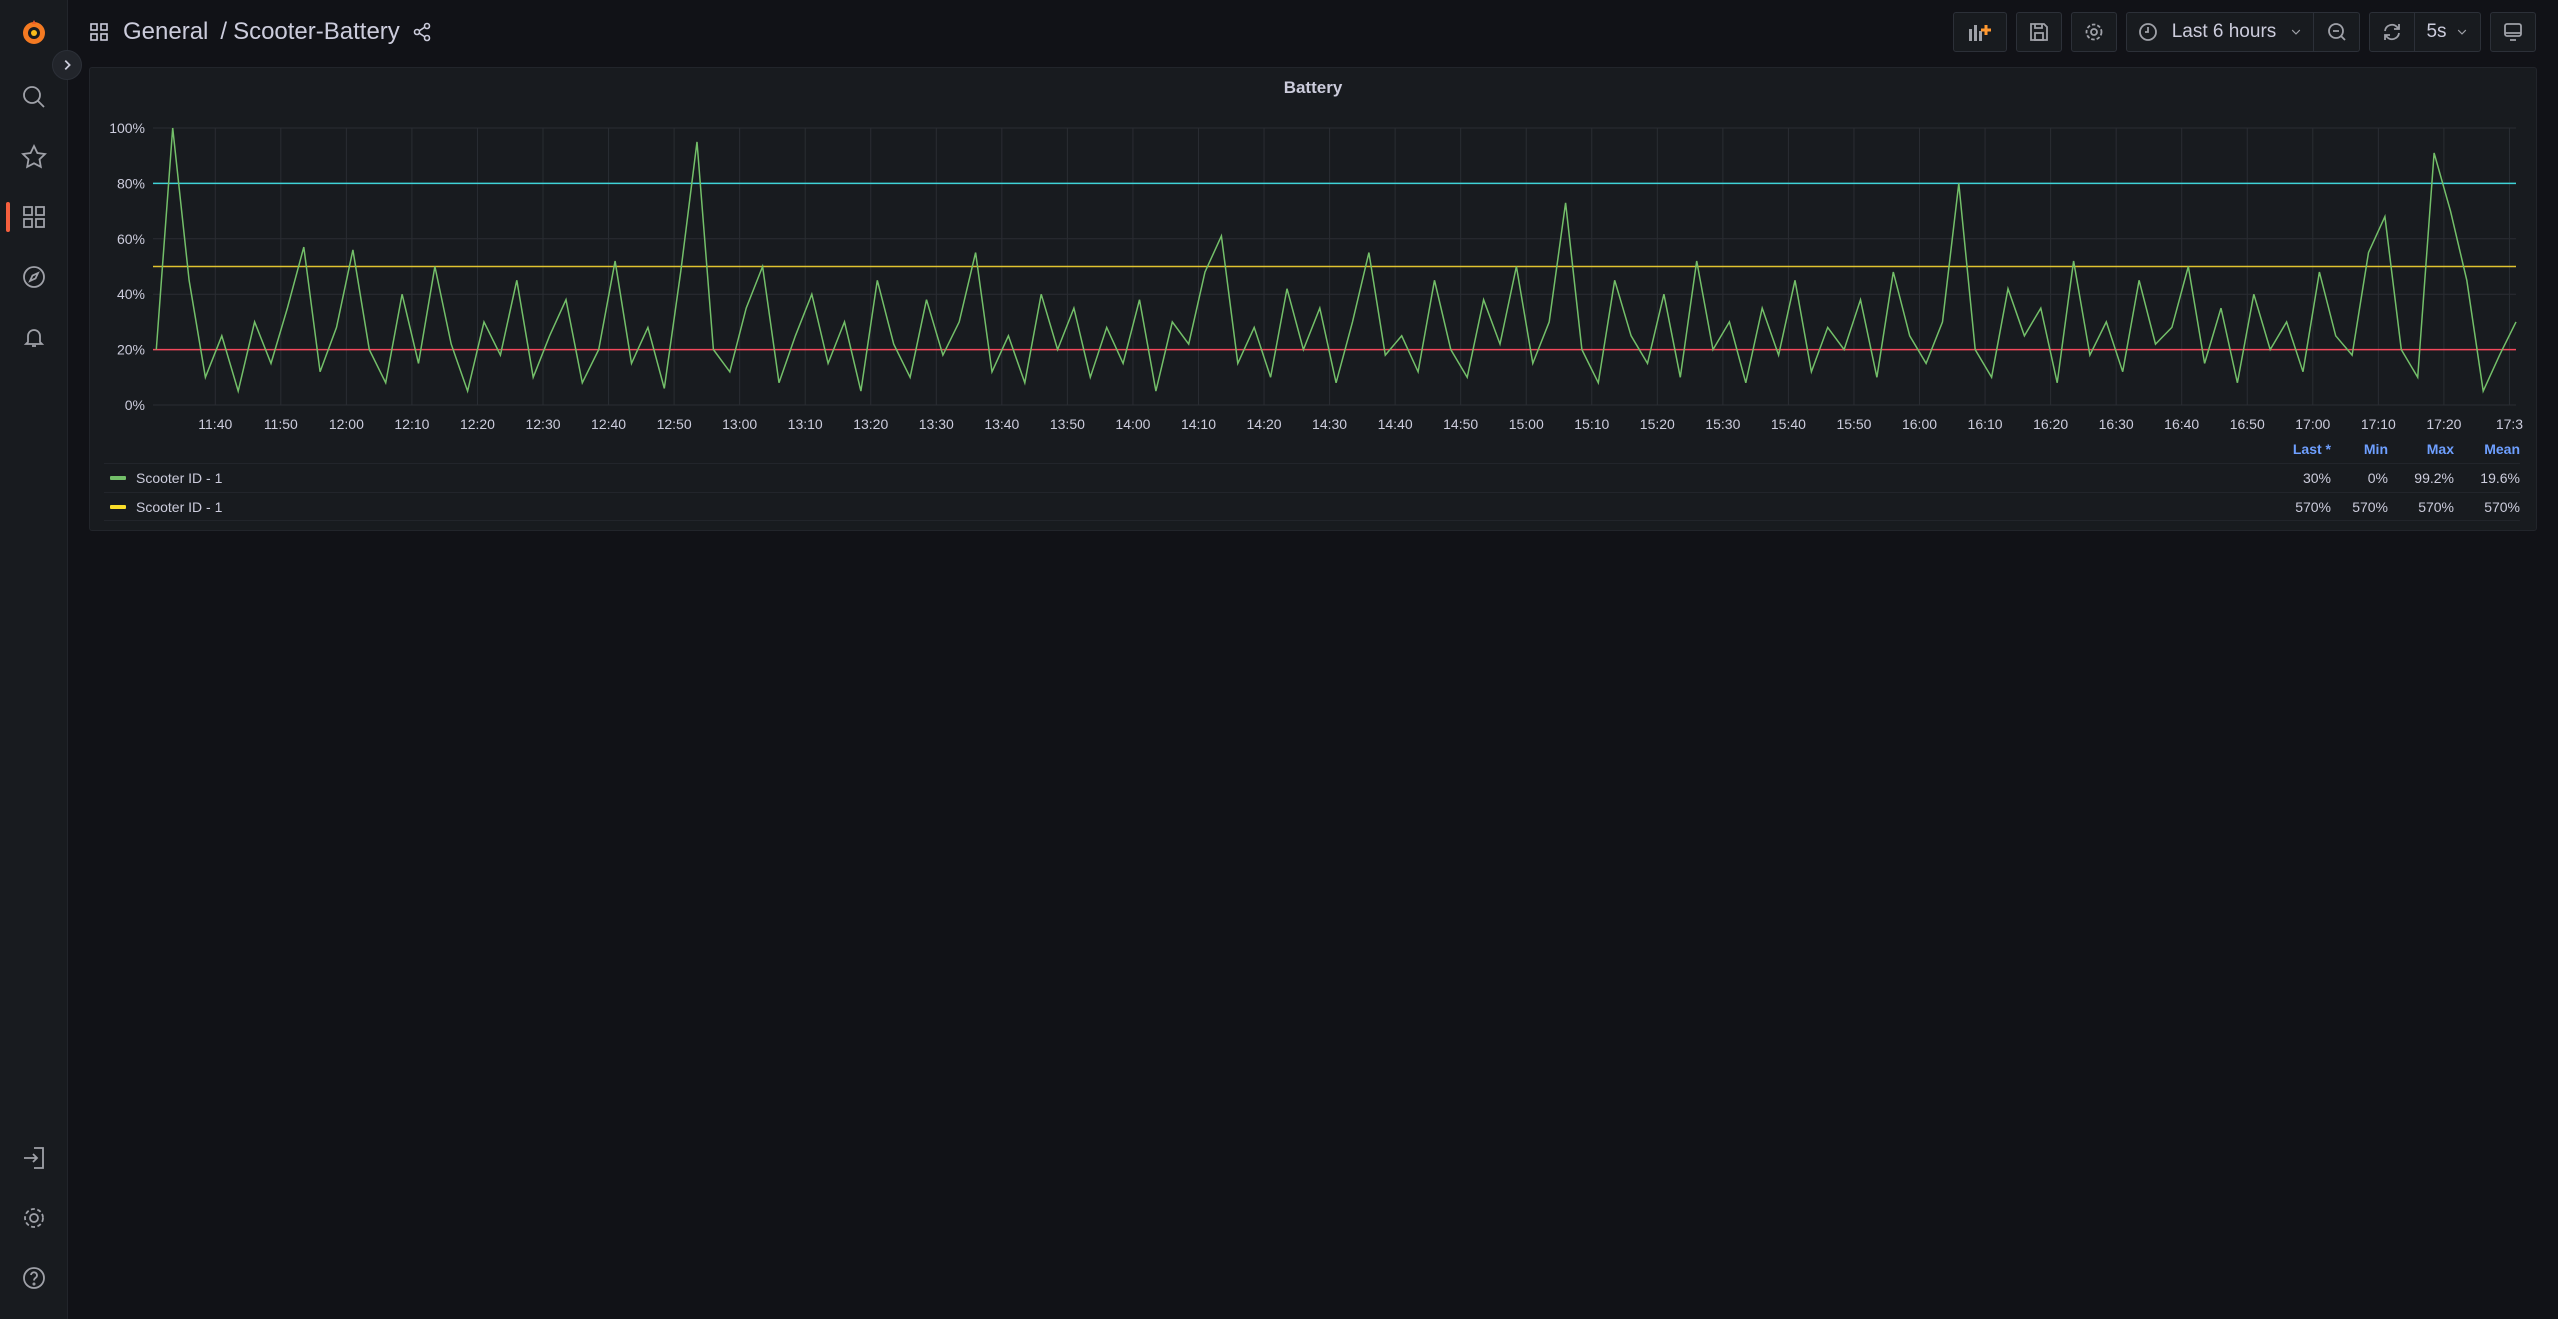 This screenshot has height=1319, width=2558. Describe the element at coordinates (2050, 424) in the screenshot. I see `x-tick-label: 16:20` at that location.